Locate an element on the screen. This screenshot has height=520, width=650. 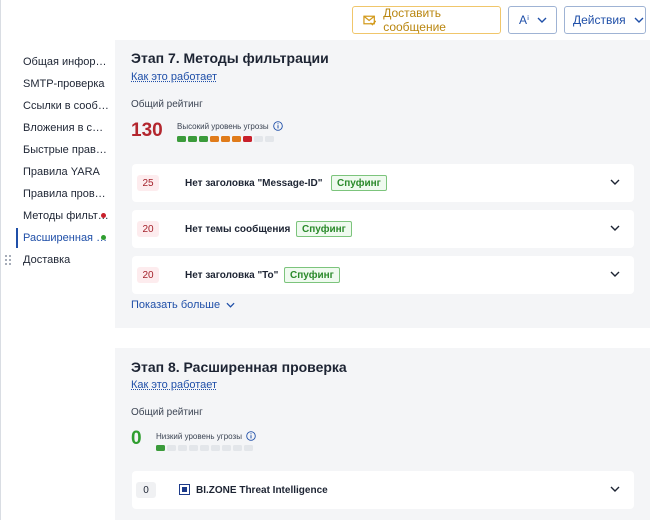
stage7-threat-meter is located at coordinates (225, 139).